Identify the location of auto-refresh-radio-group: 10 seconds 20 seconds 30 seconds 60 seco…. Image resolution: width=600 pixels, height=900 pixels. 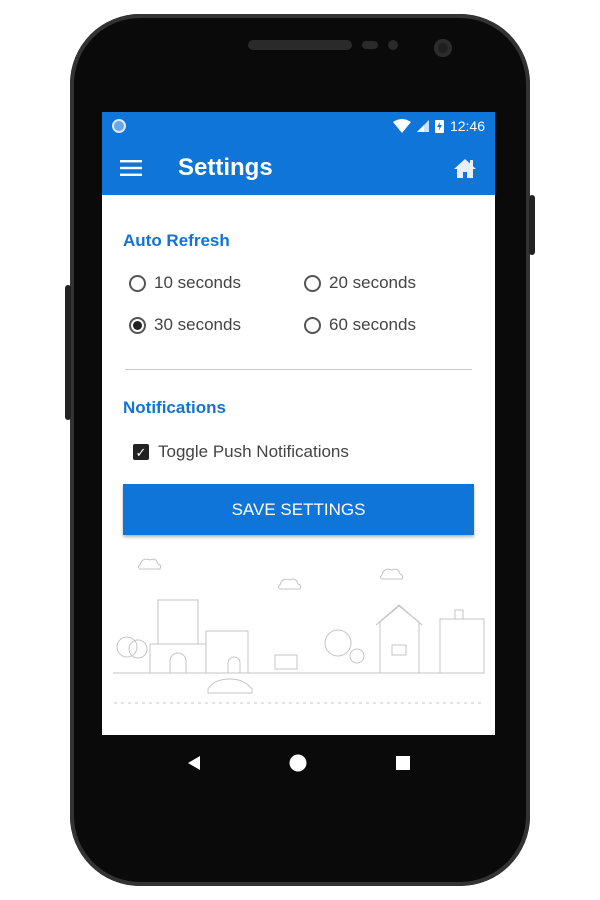
(298, 304).